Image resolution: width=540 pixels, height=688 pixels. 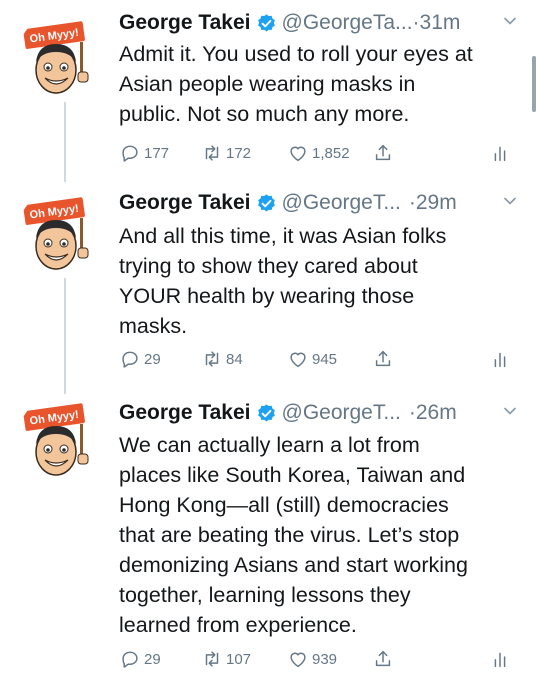 What do you see at coordinates (157, 153) in the screenshot?
I see `reply-count: 177` at bounding box center [157, 153].